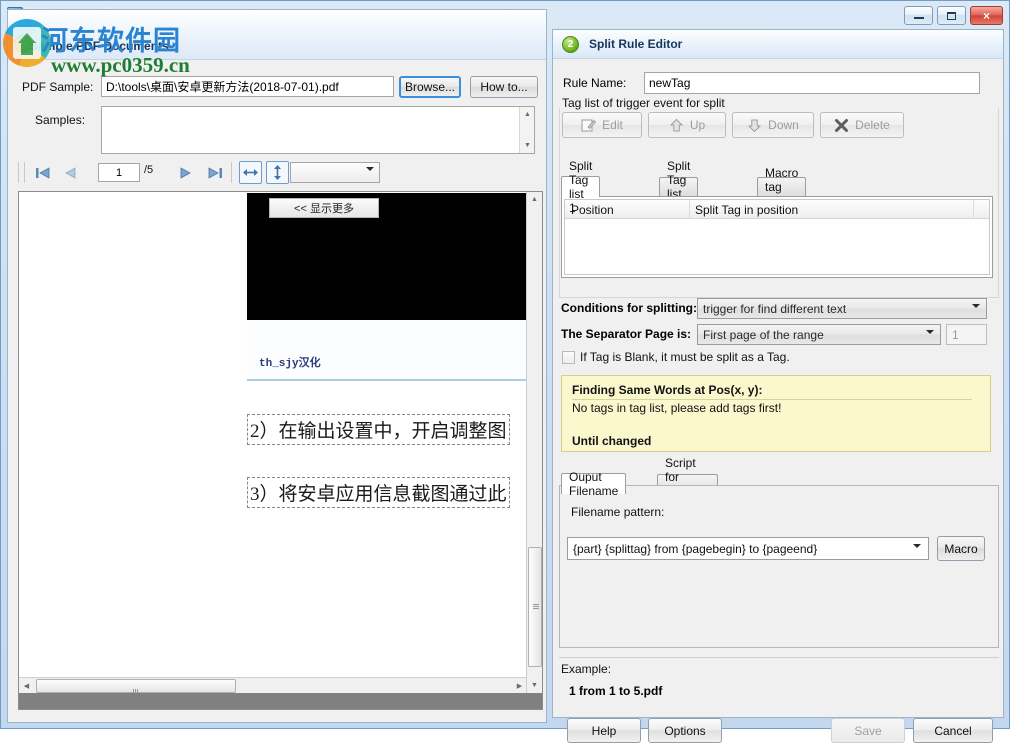 The width and height of the screenshot is (1010, 743). I want to click on maximize-icon, so click(951, 15).